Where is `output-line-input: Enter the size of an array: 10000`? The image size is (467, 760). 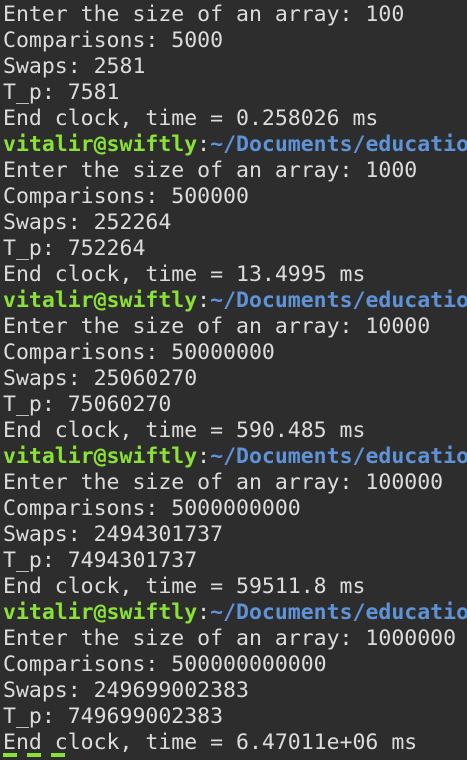
output-line-input: Enter the size of an array: 10000 is located at coordinates (217, 326).